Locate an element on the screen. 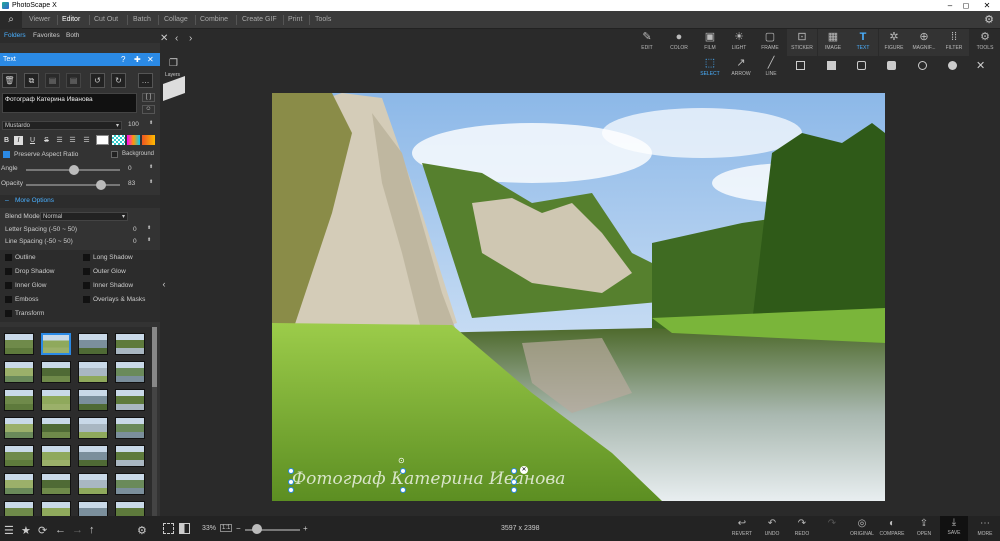  close-icon: ✕ is located at coordinates (987, 5).